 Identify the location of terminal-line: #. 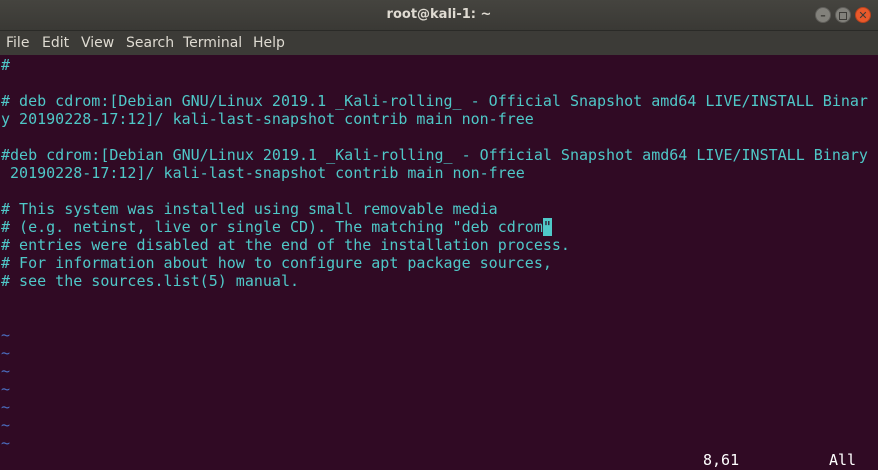
(6, 65).